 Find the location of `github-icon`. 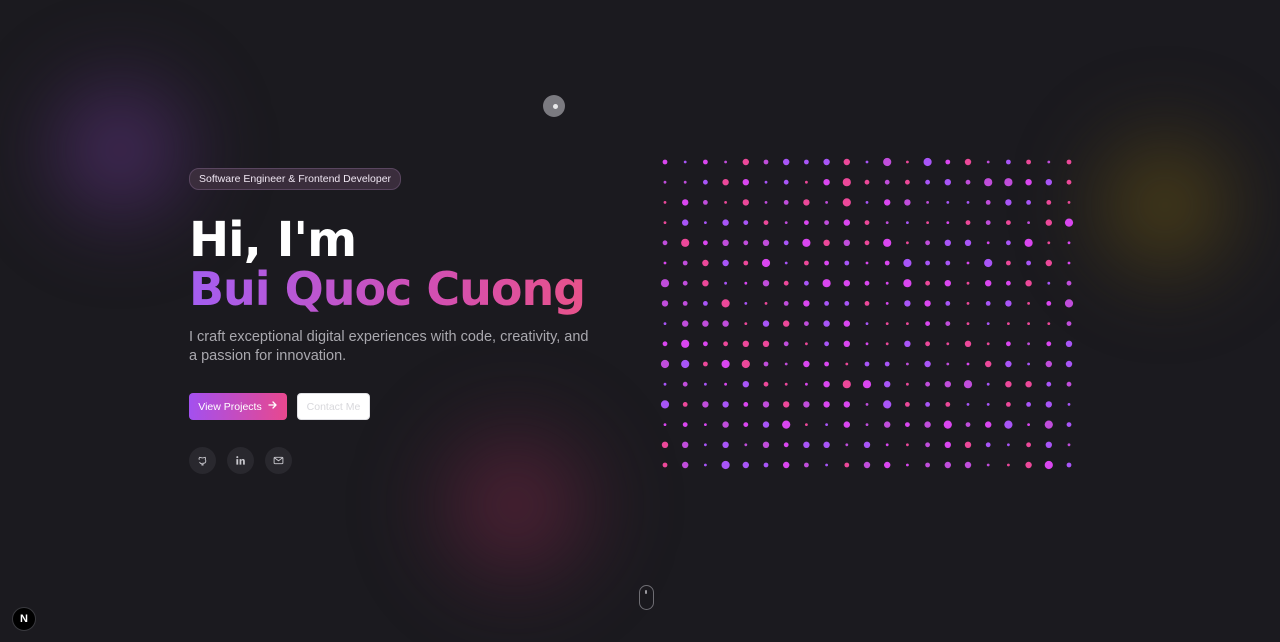

github-icon is located at coordinates (202, 460).